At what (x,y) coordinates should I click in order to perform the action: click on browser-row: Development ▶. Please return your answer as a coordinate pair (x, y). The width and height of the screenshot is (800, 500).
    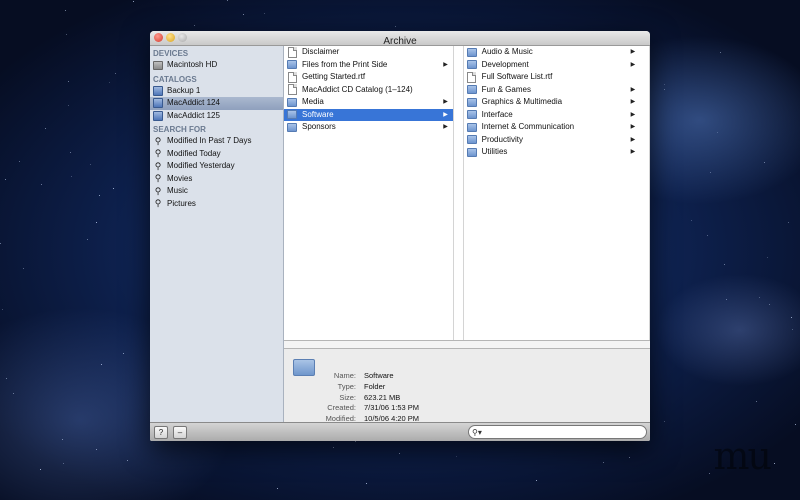
    Looking at the image, I should click on (552, 65).